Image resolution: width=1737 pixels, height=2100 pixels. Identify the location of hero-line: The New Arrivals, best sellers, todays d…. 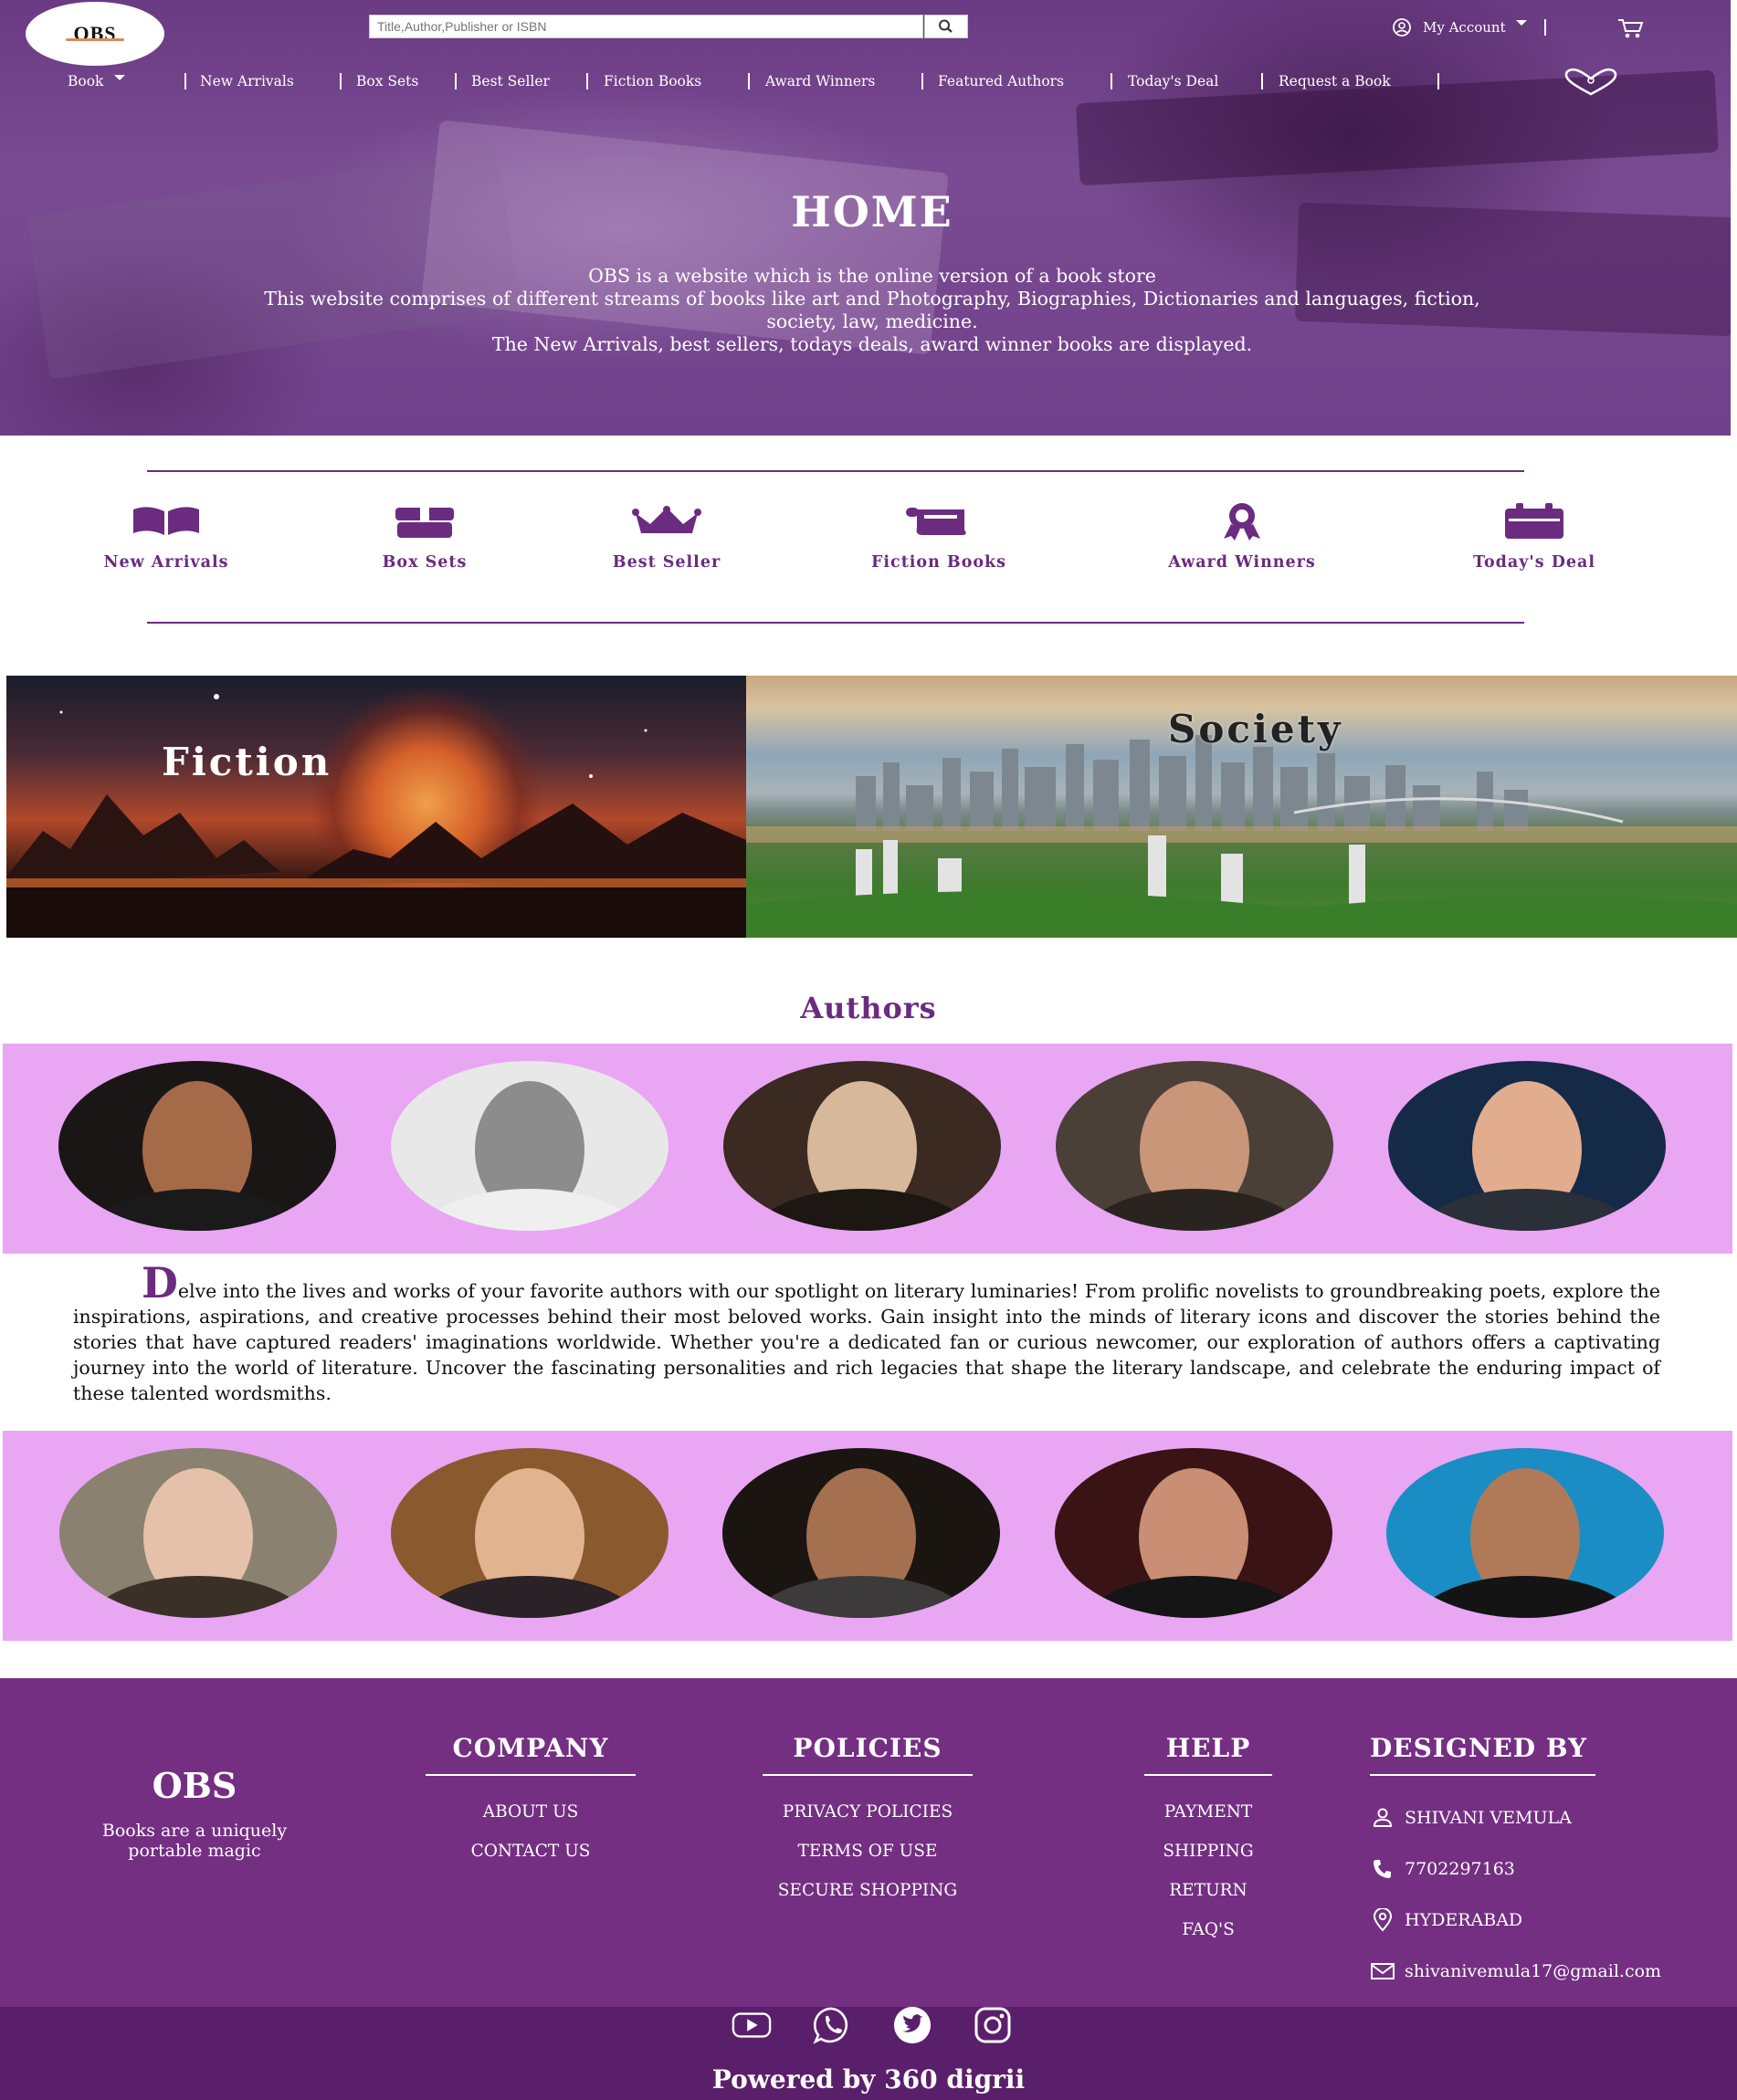
(872, 344).